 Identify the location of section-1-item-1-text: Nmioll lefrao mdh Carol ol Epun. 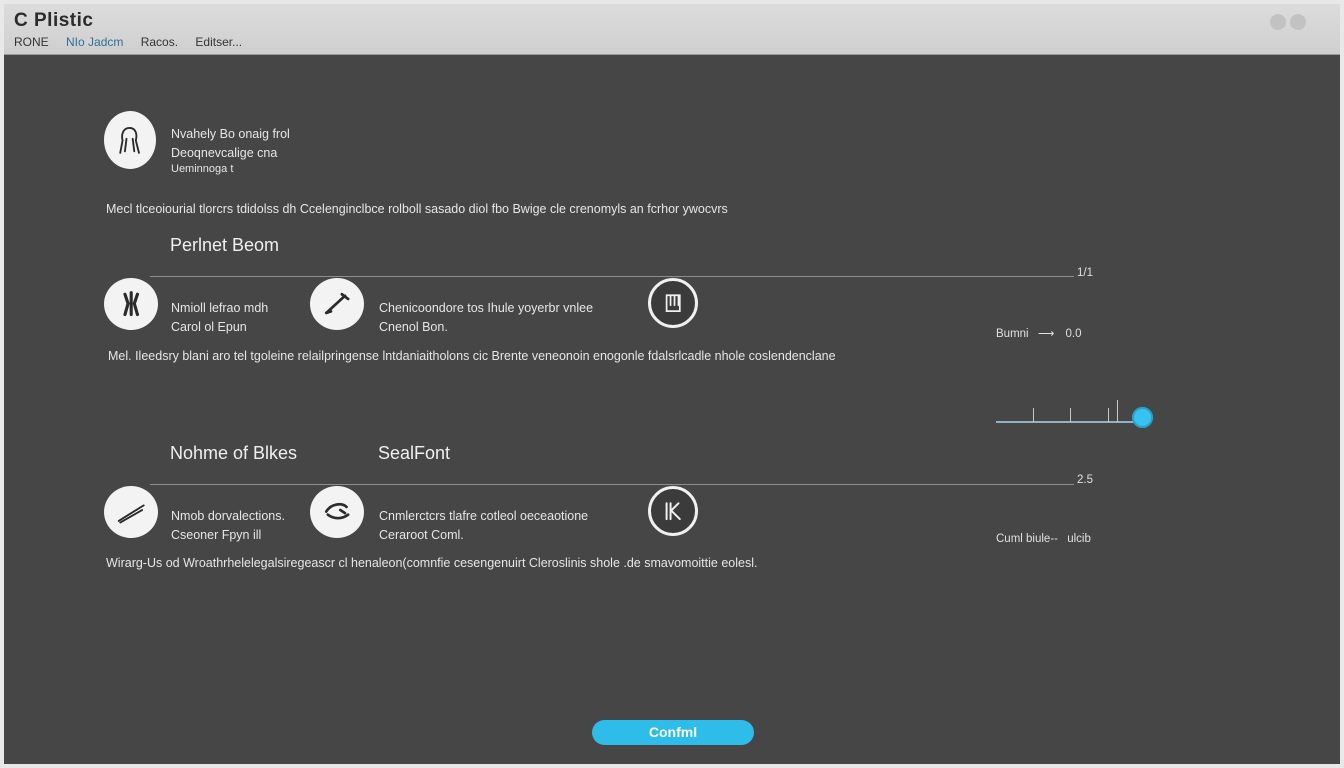
(219, 318).